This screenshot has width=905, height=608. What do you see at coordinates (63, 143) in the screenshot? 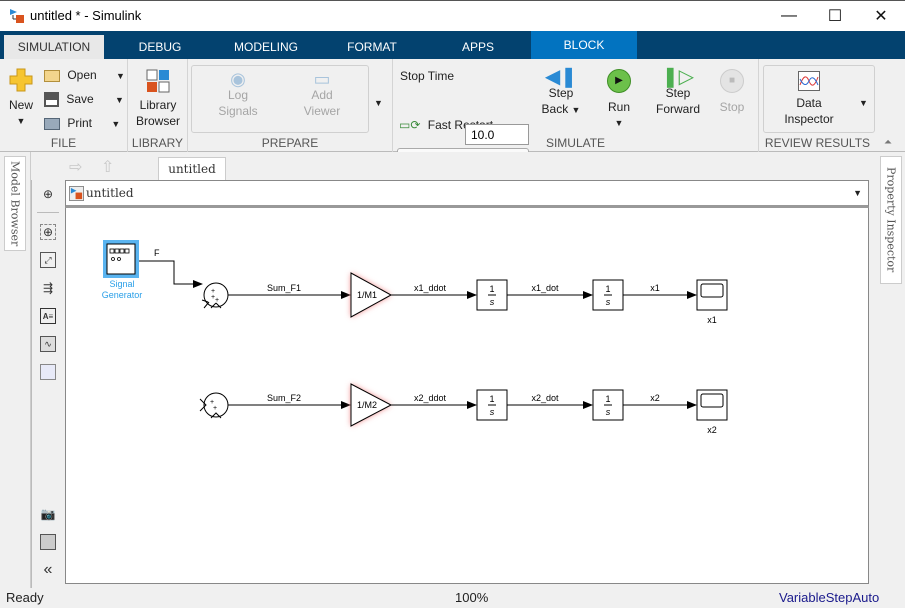
I see `file-section-label: FILE` at bounding box center [63, 143].